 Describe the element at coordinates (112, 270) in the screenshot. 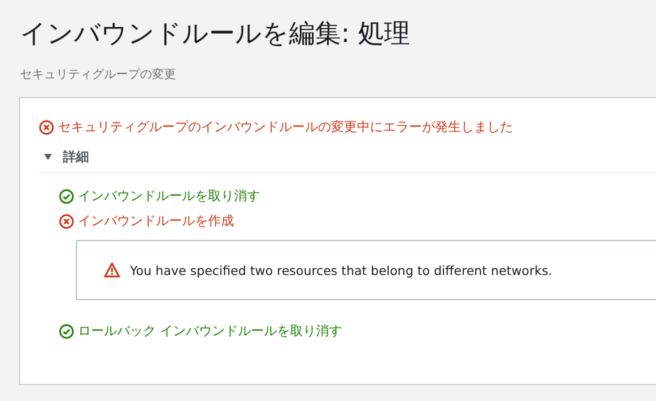

I see `warning-icon` at that location.